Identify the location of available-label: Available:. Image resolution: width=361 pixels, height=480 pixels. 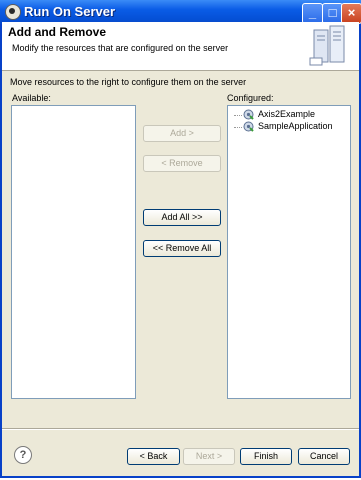
(31, 98).